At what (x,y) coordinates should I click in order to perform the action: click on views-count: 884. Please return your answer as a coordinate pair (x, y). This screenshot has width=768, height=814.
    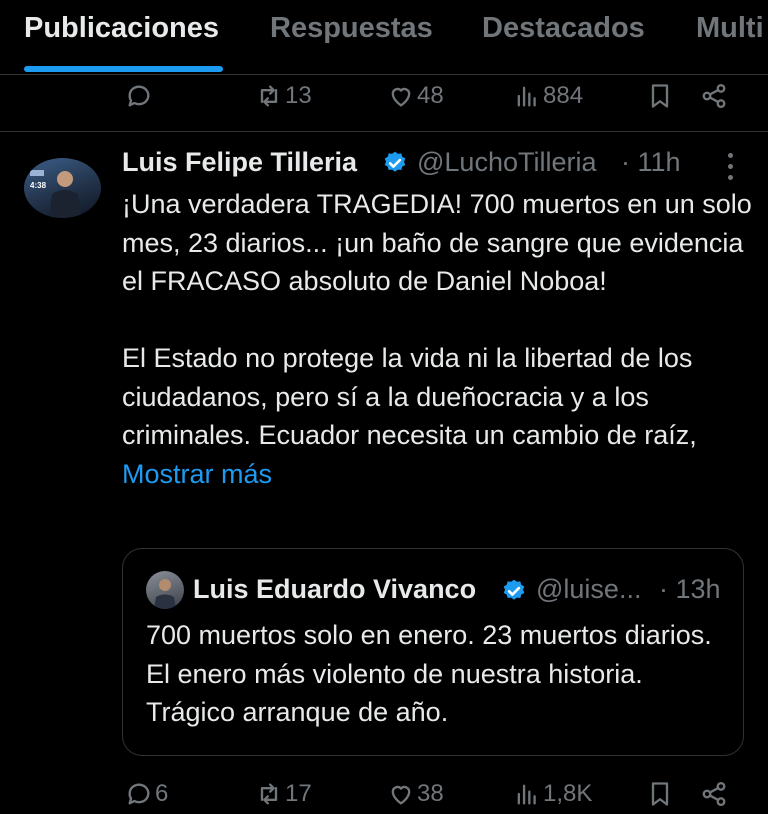
    Looking at the image, I should click on (563, 95).